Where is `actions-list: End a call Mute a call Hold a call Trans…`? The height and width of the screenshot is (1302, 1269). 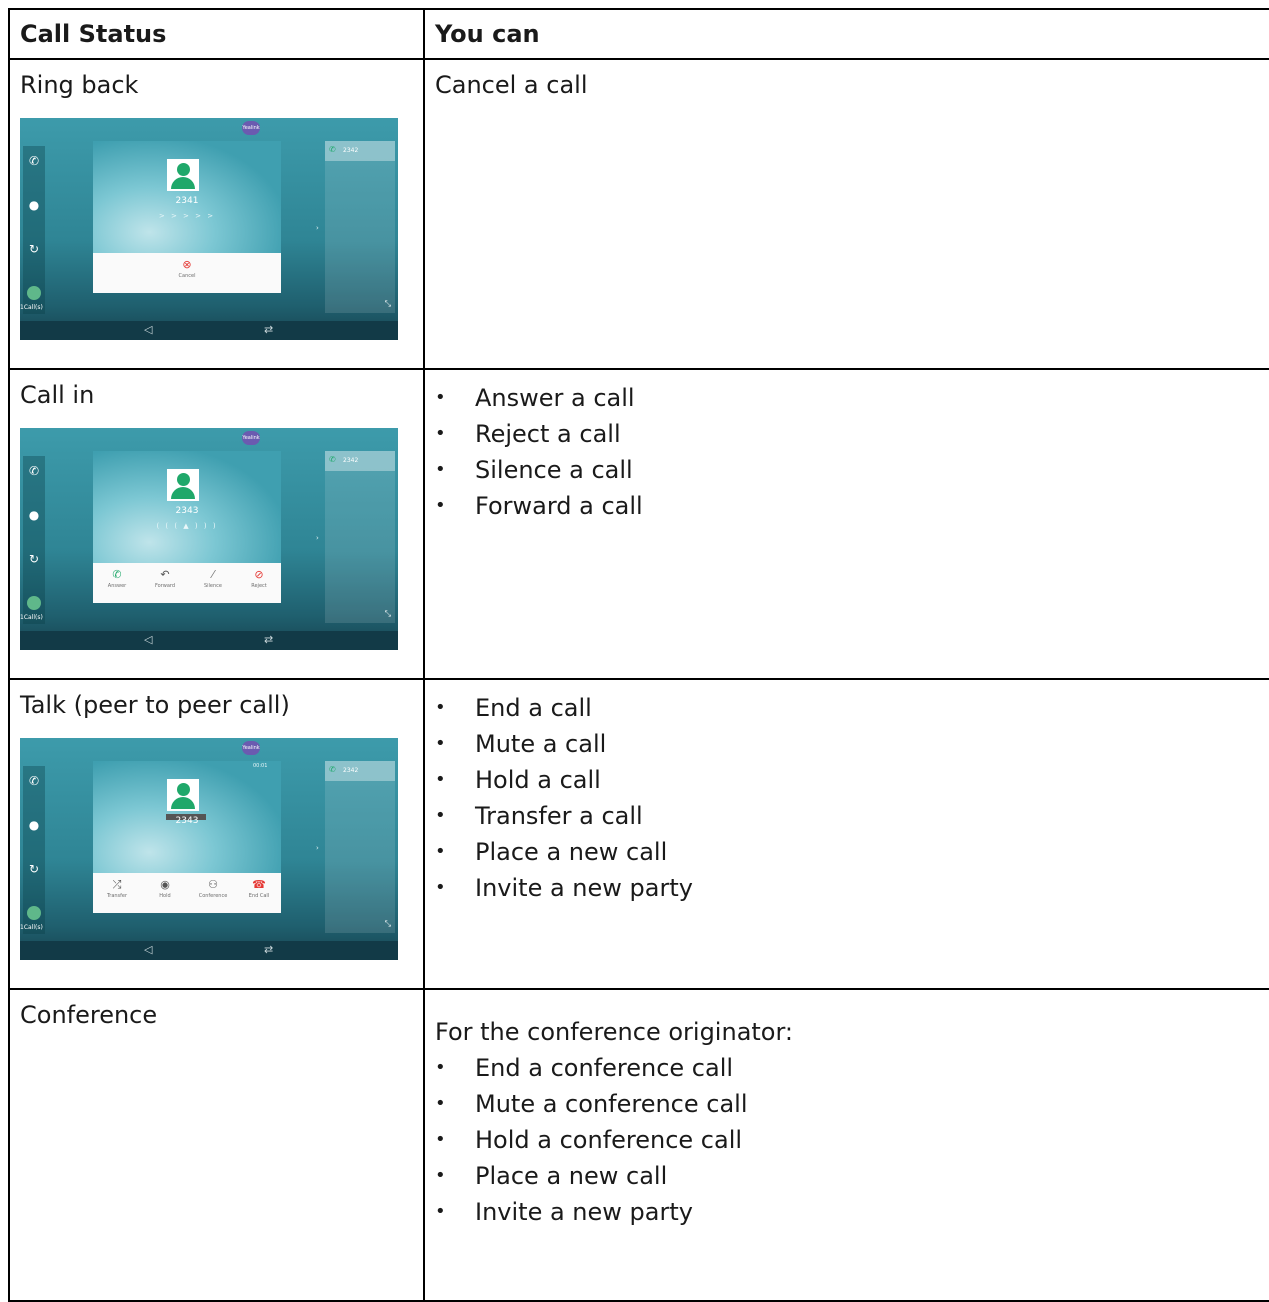 actions-list: End a call Mute a call Hold a call Trans… is located at coordinates (850, 798).